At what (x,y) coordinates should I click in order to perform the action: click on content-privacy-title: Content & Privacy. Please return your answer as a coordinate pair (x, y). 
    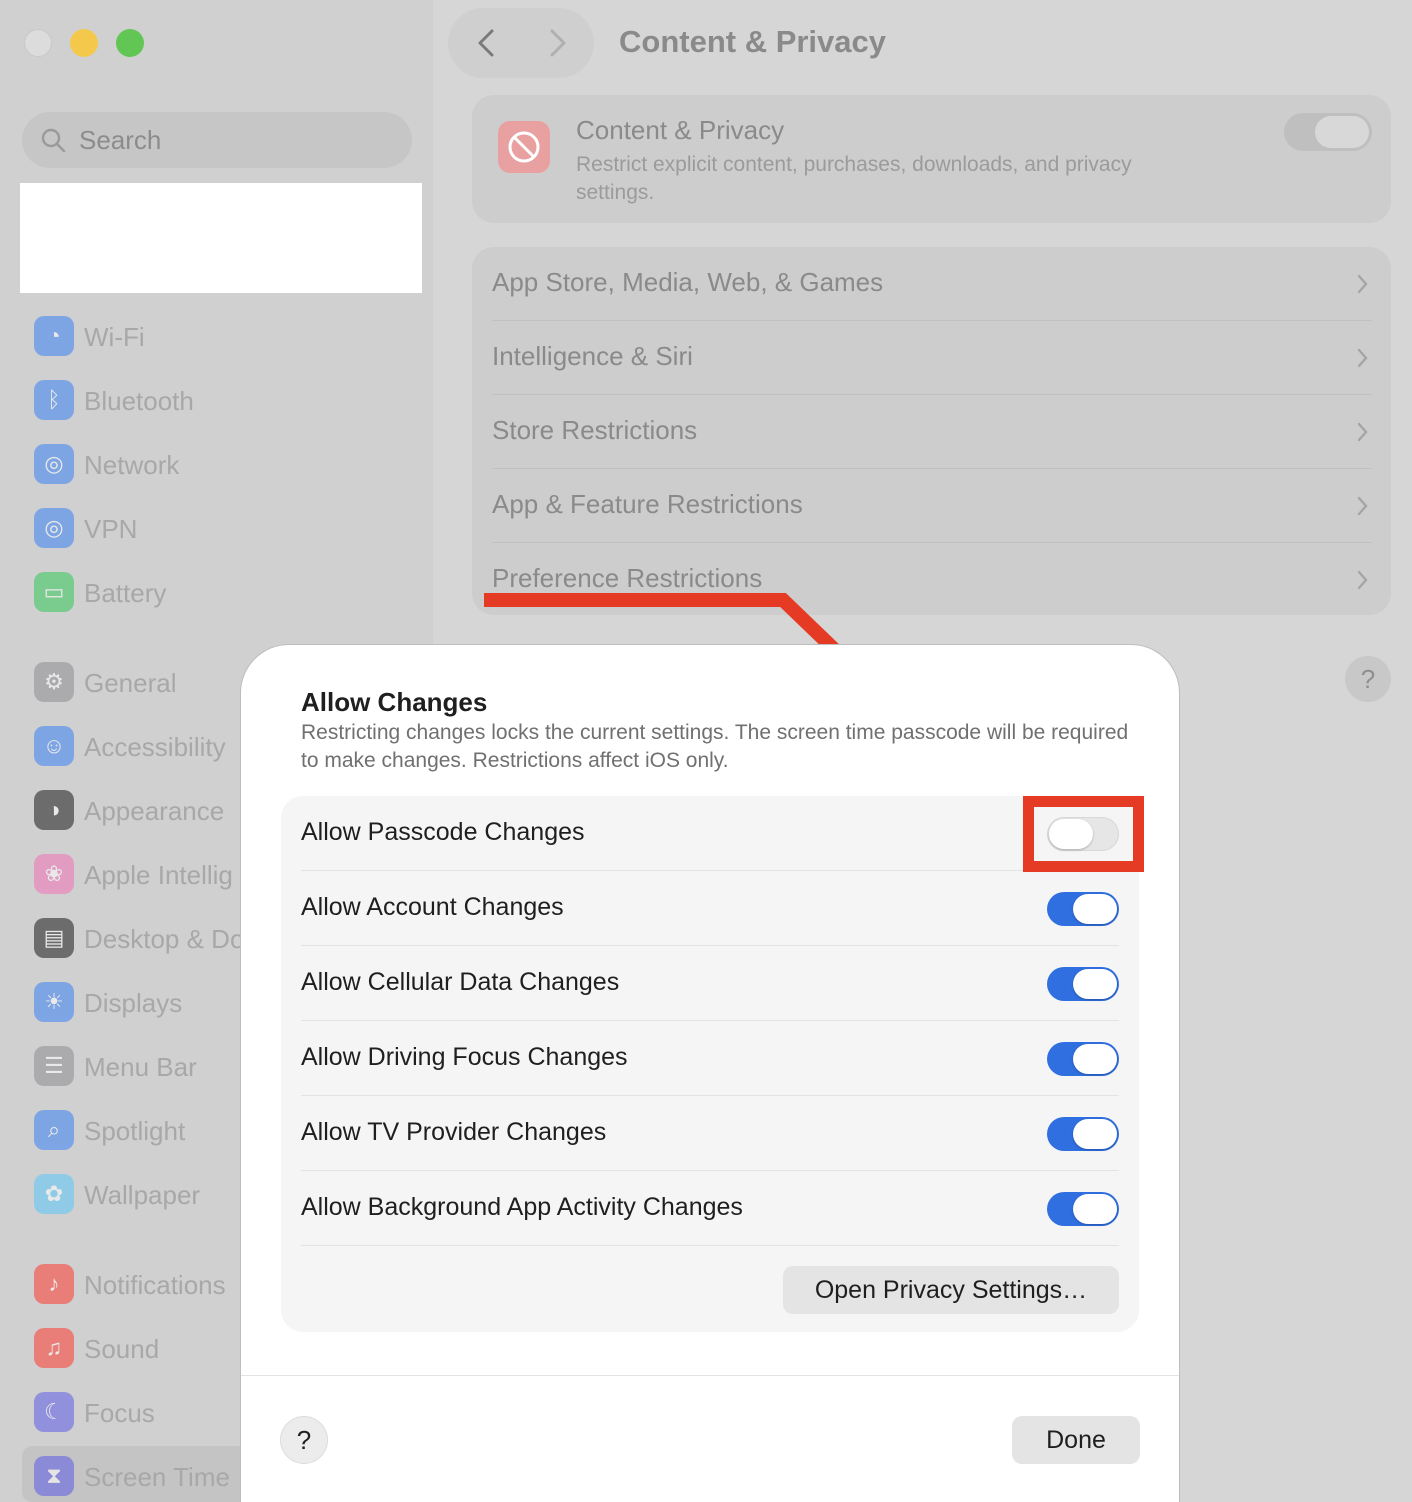
    Looking at the image, I should click on (680, 130).